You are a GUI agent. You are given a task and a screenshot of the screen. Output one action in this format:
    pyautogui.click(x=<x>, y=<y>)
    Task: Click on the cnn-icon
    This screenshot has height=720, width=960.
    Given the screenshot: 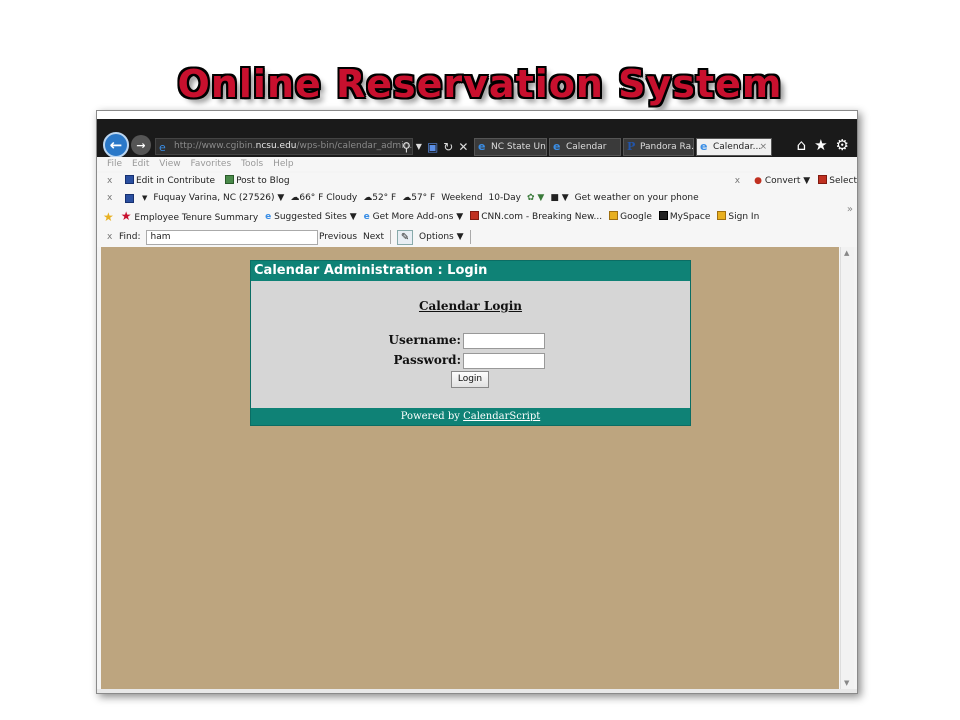 What is the action you would take?
    pyautogui.click(x=475, y=215)
    